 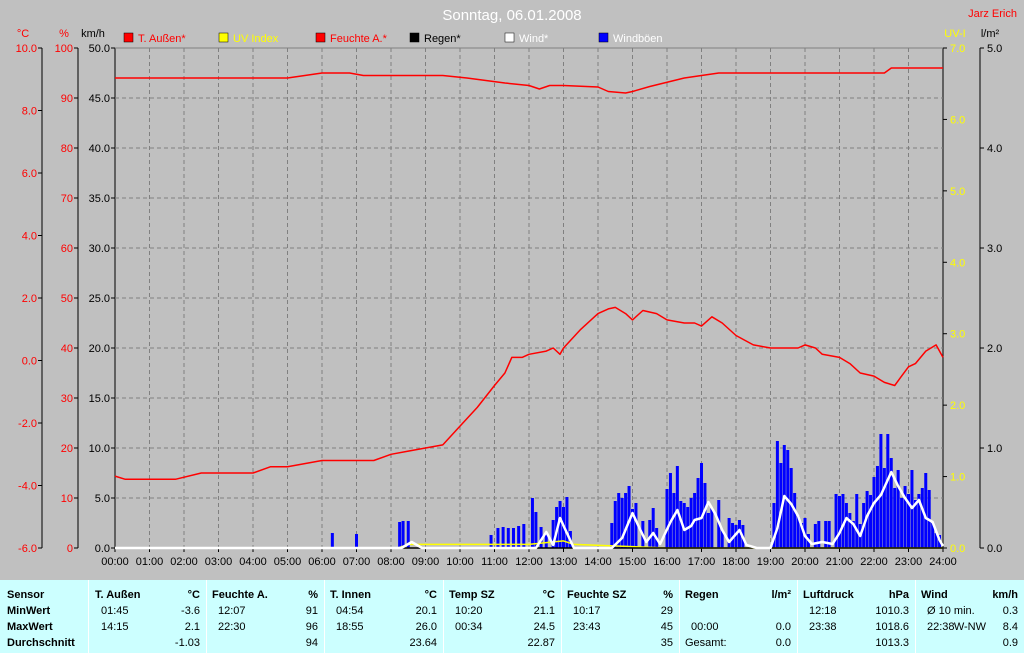 What do you see at coordinates (494, 562) in the screenshot?
I see `x-tick-label: 11:00` at bounding box center [494, 562].